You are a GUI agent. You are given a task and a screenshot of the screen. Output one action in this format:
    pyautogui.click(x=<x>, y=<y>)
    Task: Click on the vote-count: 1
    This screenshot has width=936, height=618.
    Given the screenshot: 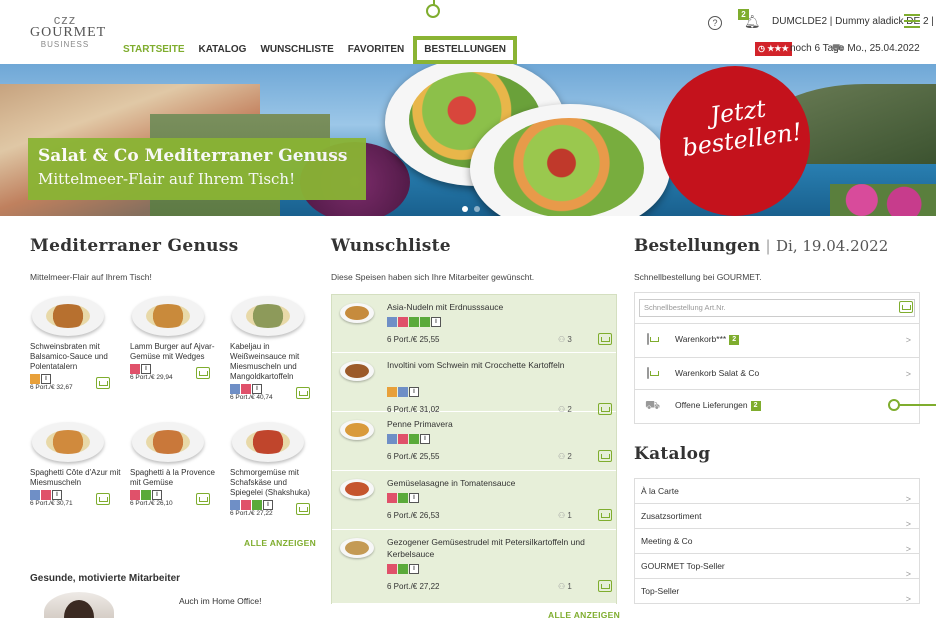 What is the action you would take?
    pyautogui.click(x=569, y=515)
    